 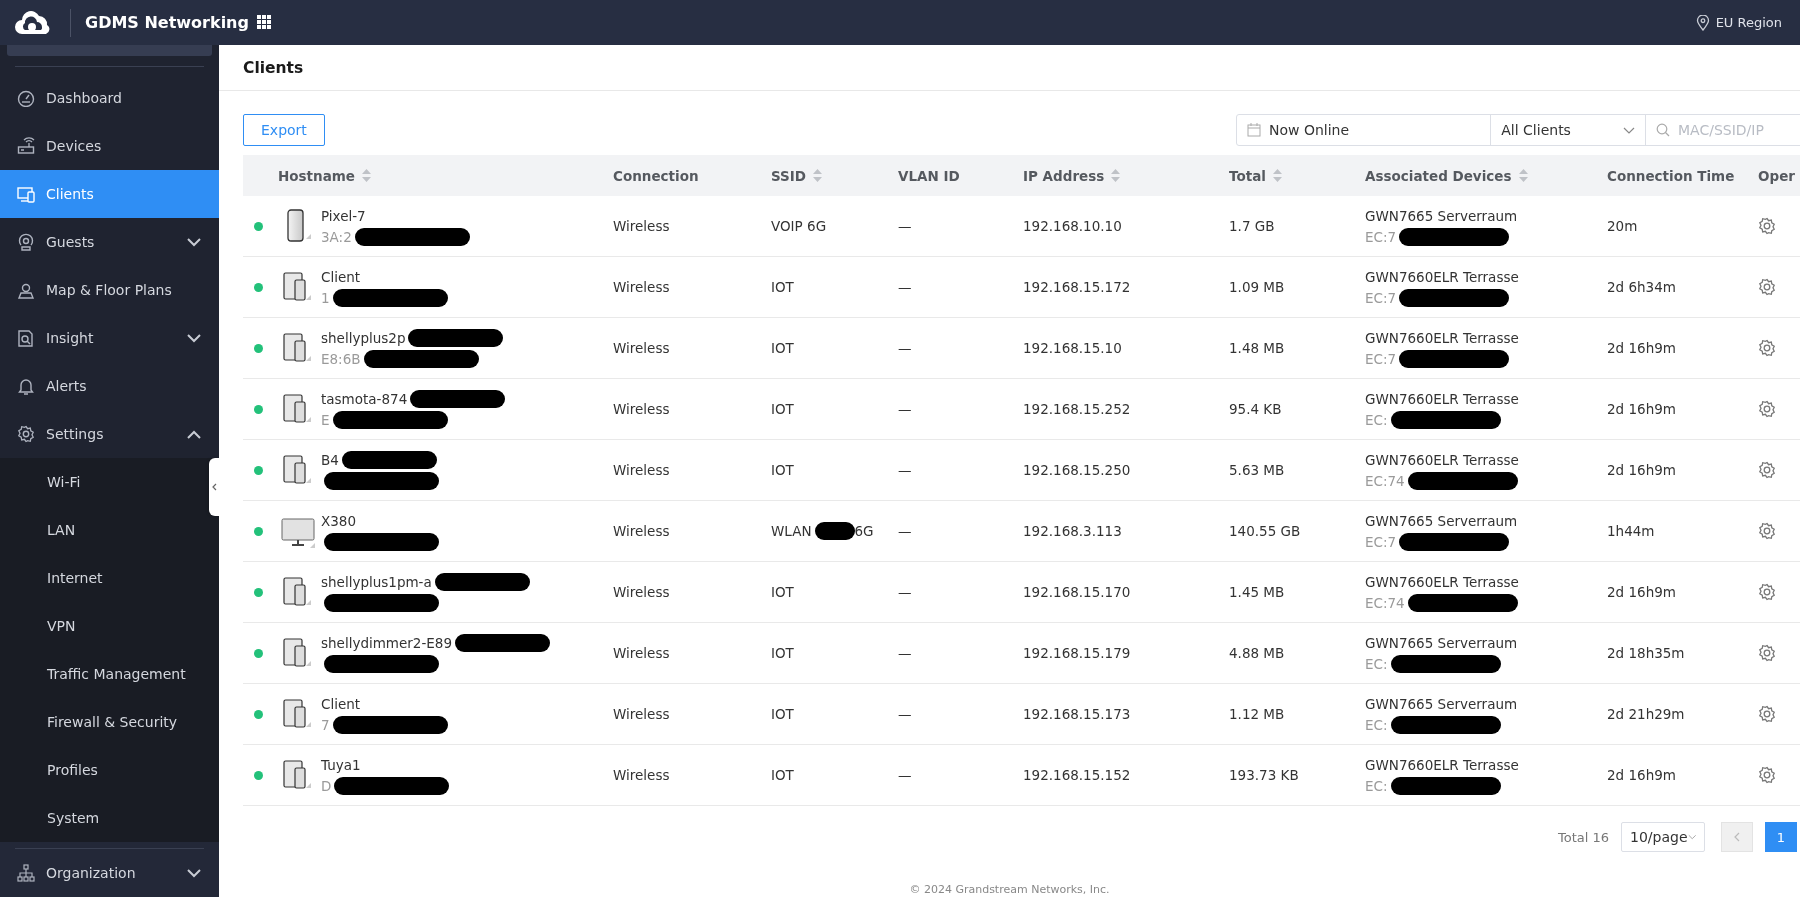 I want to click on hostname: shellyplus1pm-a, so click(x=376, y=581).